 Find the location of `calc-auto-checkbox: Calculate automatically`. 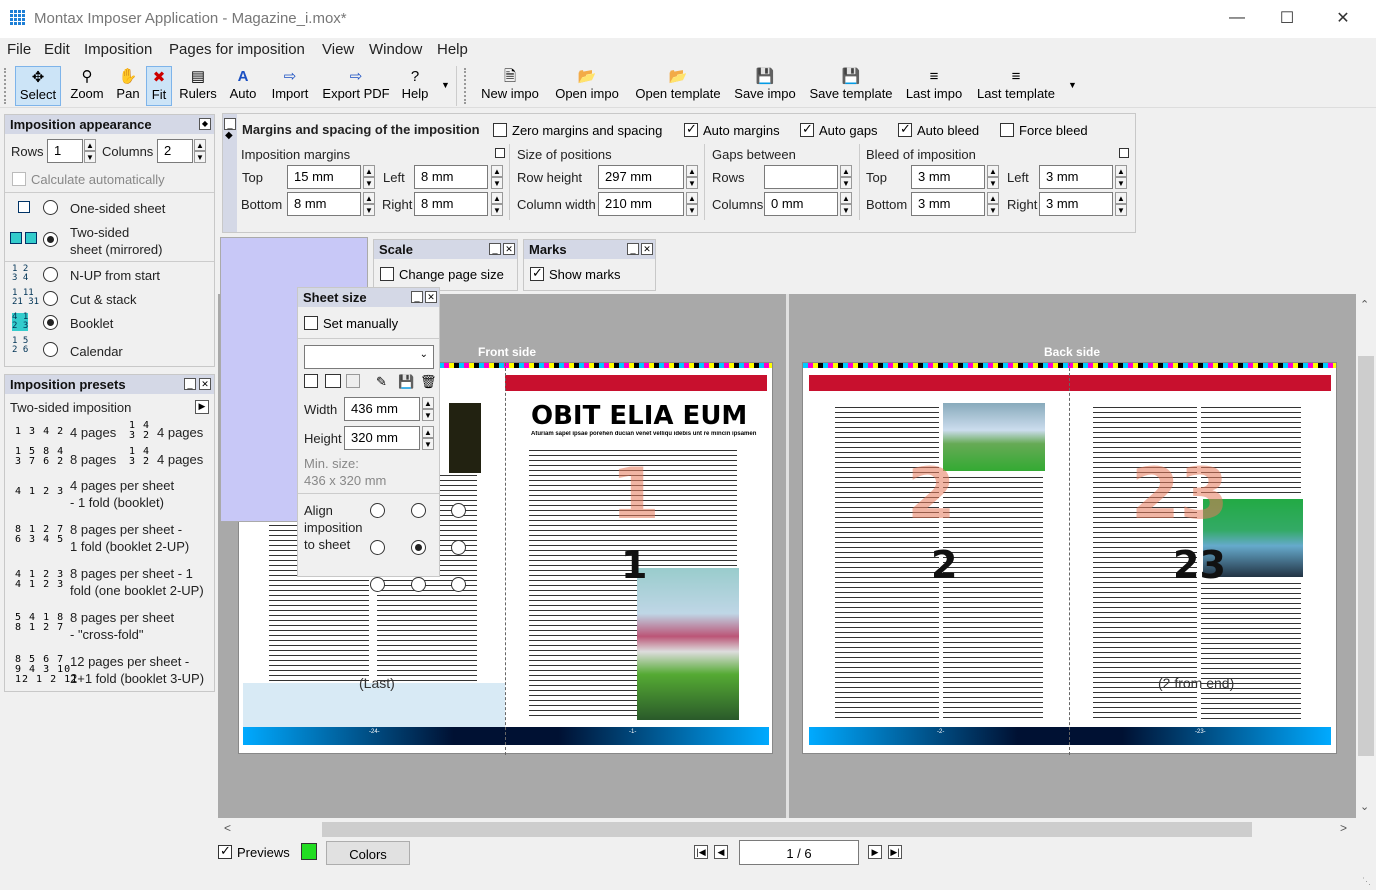

calc-auto-checkbox: Calculate automatically is located at coordinates (88, 179).